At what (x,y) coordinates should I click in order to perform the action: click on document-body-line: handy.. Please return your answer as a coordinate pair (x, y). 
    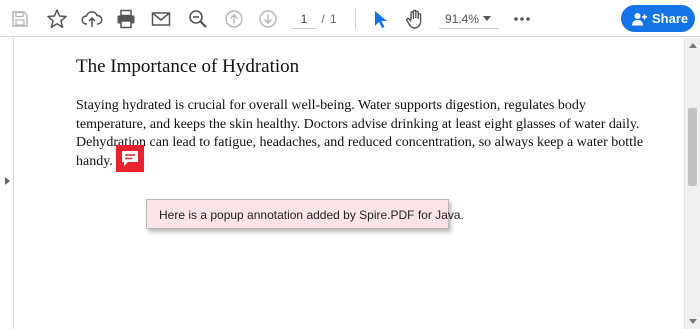
    Looking at the image, I should click on (94, 161).